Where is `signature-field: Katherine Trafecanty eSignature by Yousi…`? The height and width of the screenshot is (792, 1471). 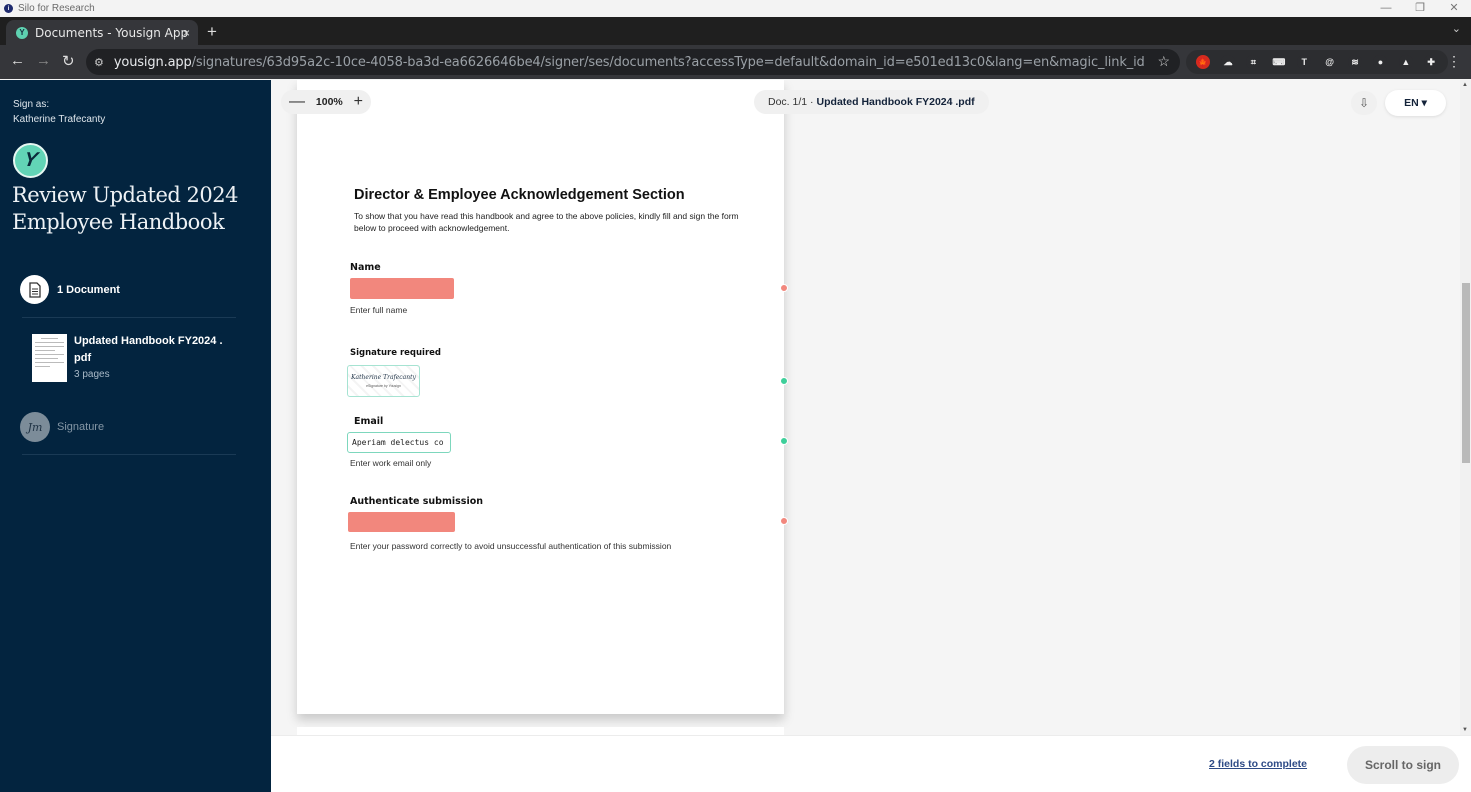
signature-field: Katherine Trafecanty eSignature by Yousi… is located at coordinates (383, 381).